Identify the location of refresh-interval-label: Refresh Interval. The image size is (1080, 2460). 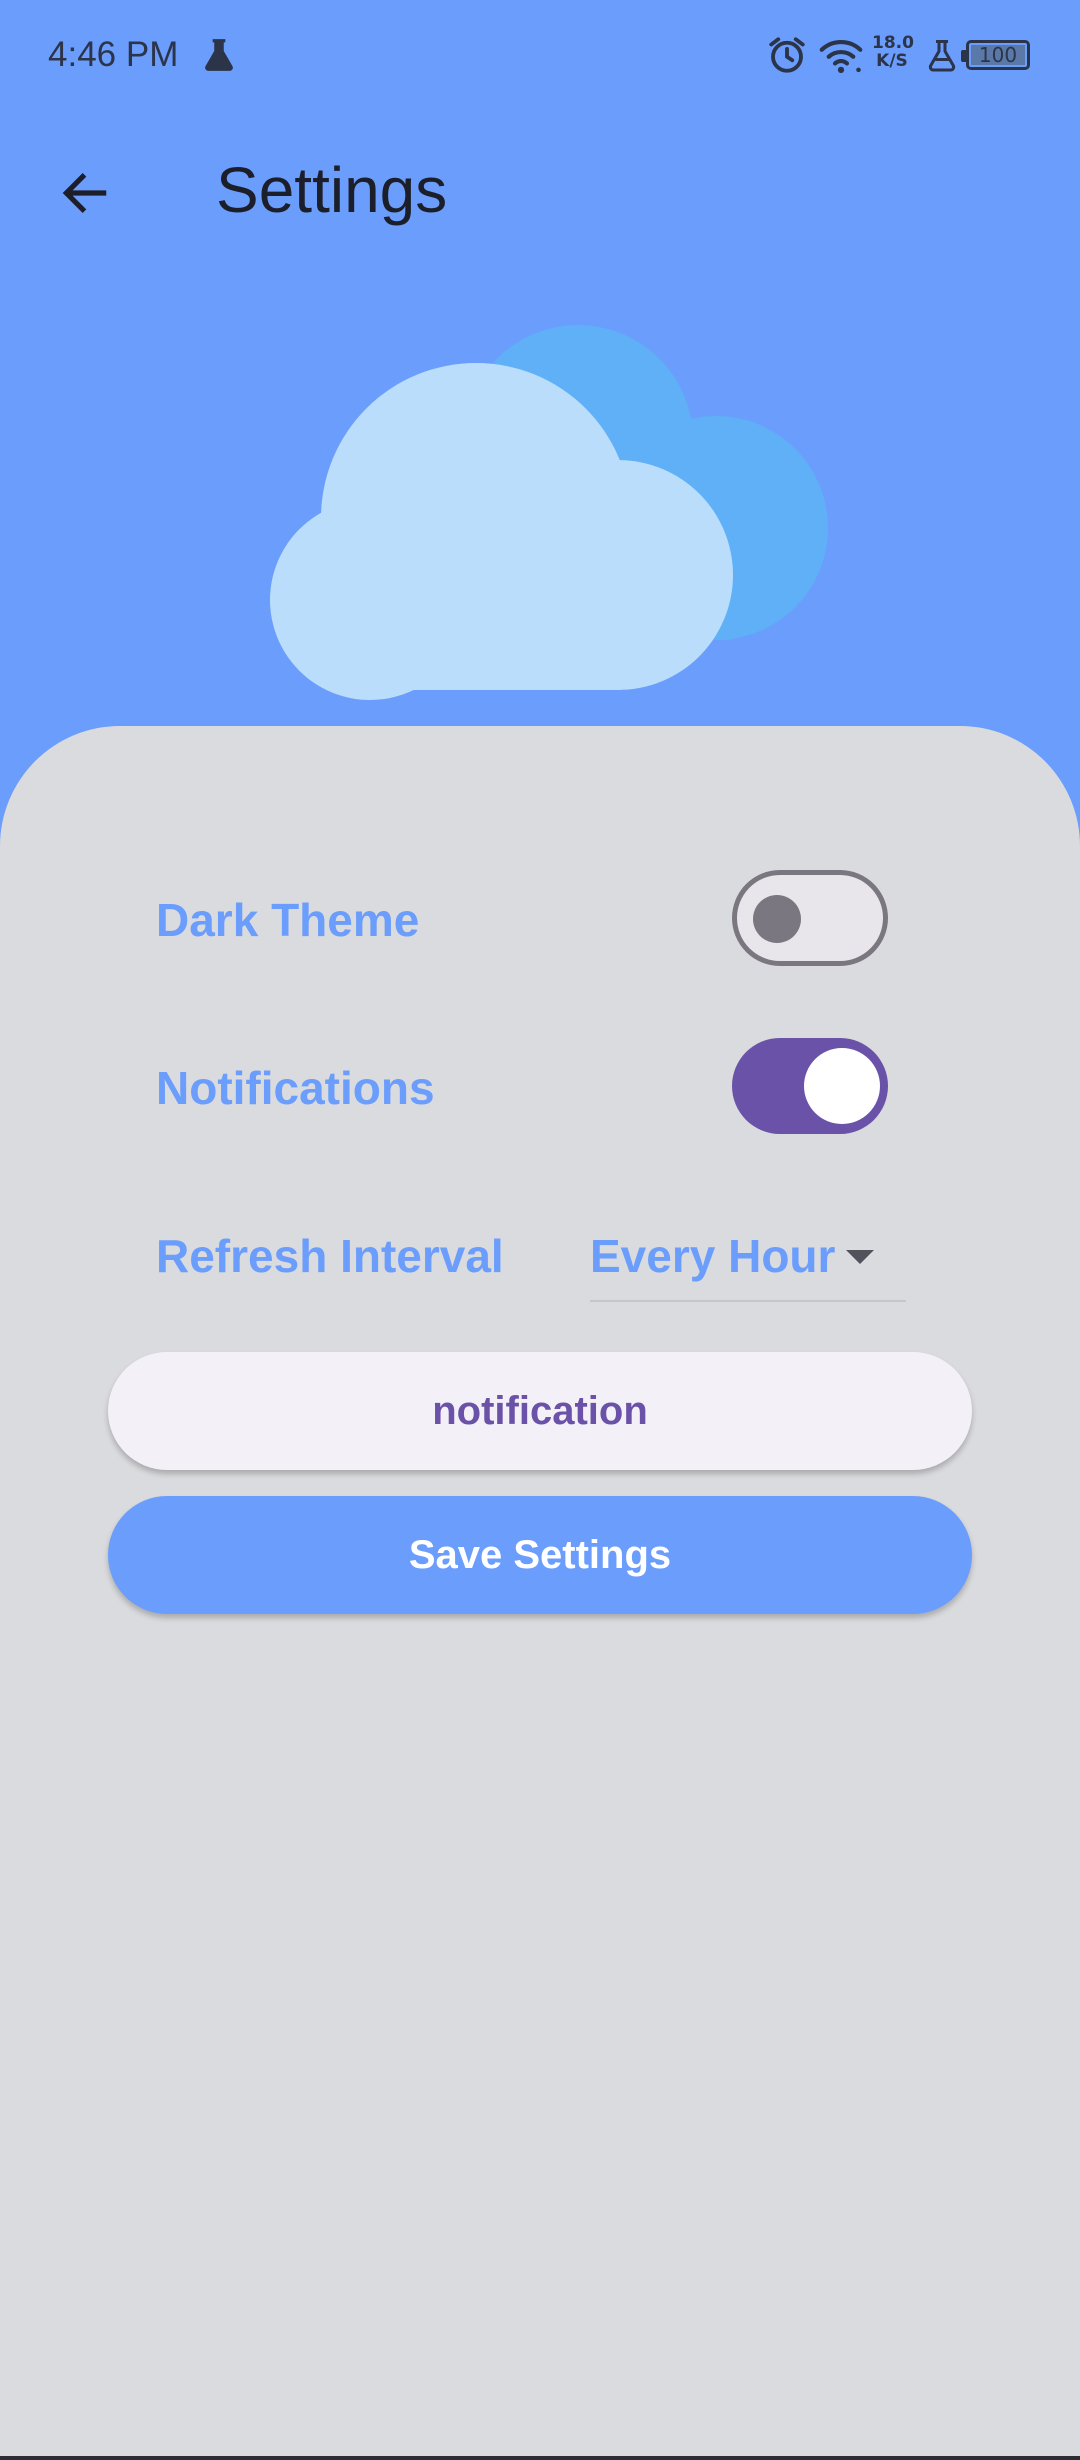
(330, 1256).